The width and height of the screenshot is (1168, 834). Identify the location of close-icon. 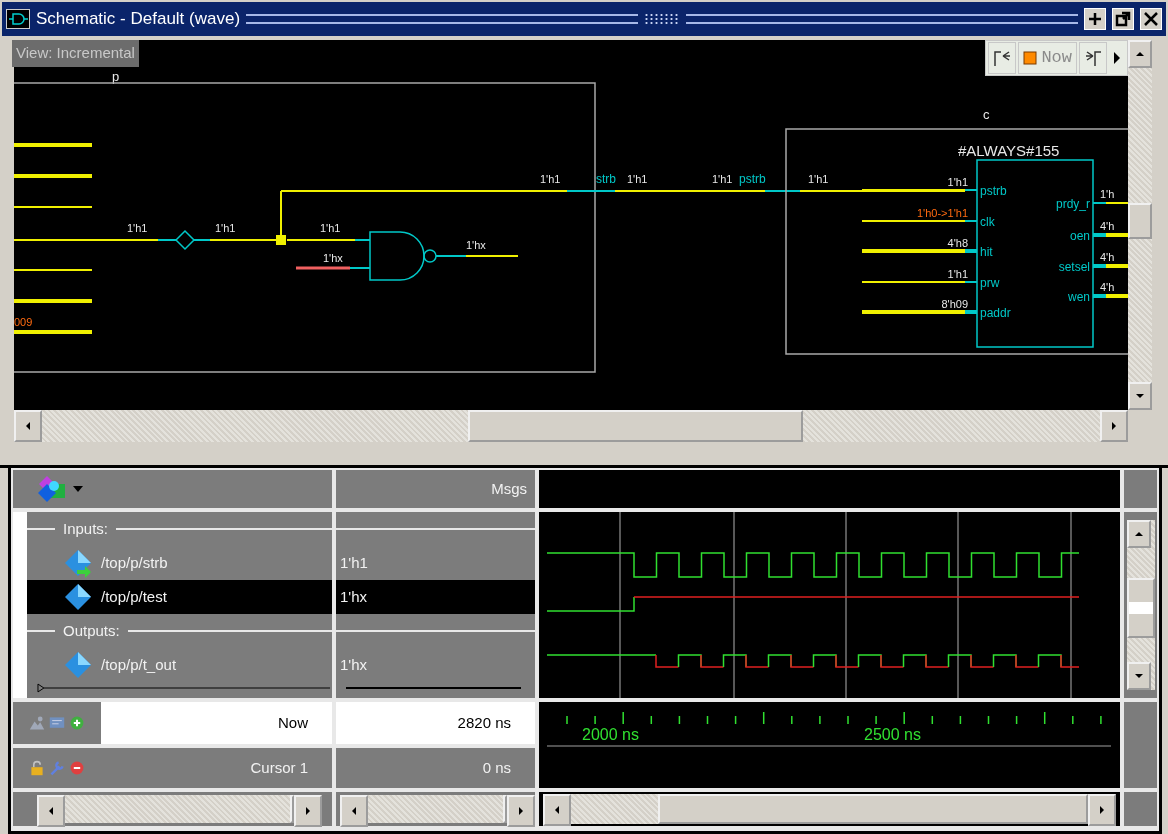
(1151, 19).